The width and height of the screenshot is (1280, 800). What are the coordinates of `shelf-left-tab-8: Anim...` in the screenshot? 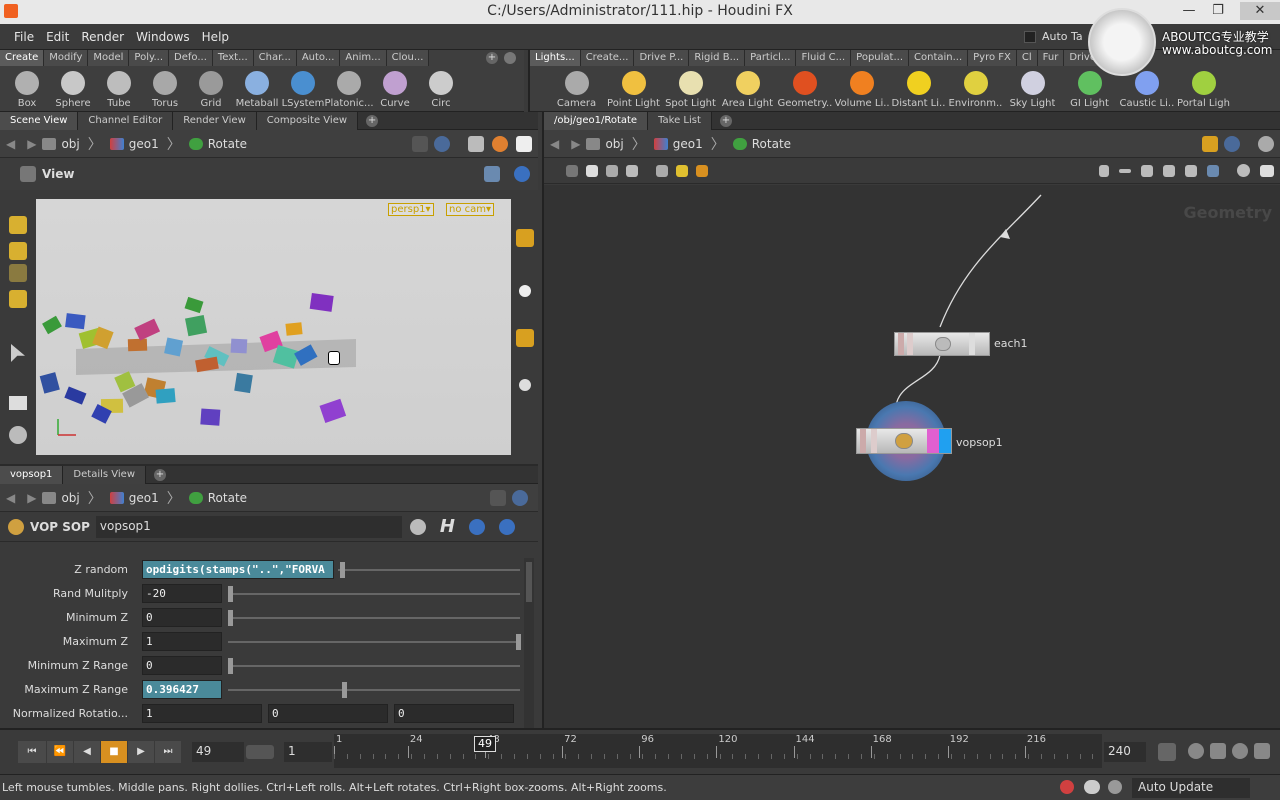 It's located at (363, 58).